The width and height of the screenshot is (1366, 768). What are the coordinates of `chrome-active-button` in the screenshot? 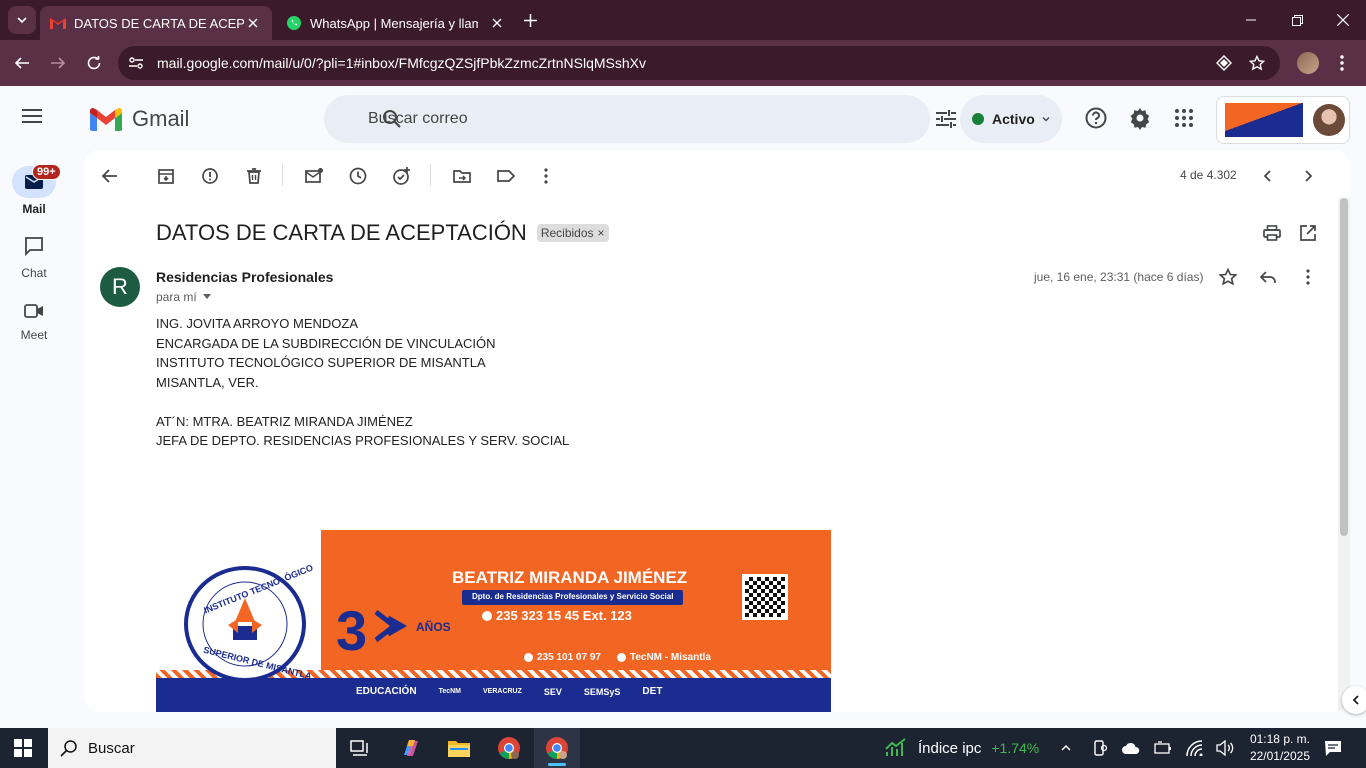 It's located at (557, 748).